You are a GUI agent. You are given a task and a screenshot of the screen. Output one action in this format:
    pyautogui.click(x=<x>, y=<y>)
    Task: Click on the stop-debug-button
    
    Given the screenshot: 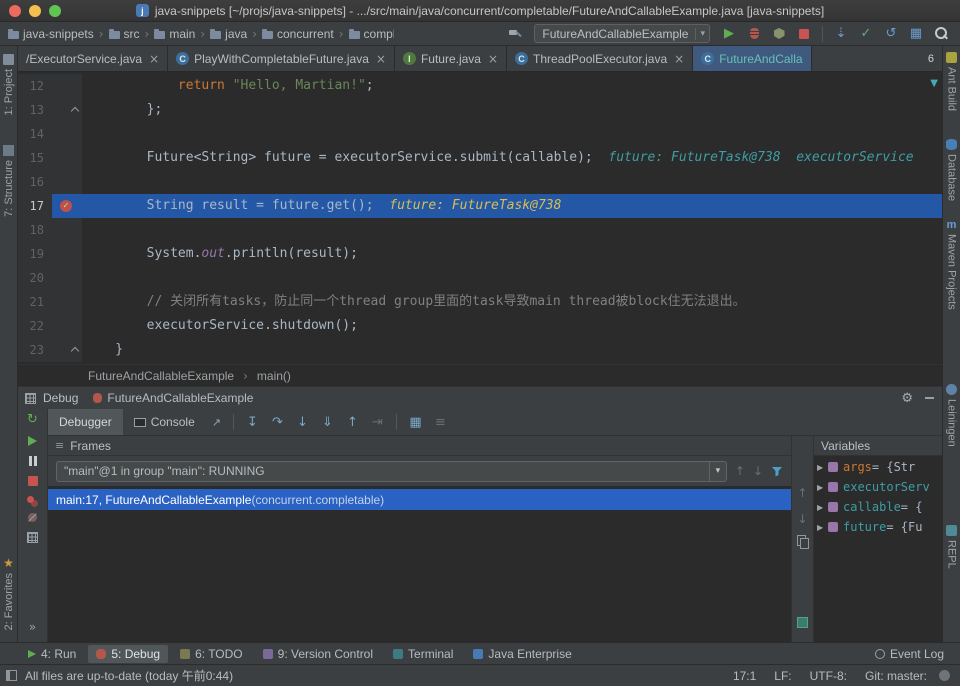 What is the action you would take?
    pyautogui.click(x=32, y=481)
    